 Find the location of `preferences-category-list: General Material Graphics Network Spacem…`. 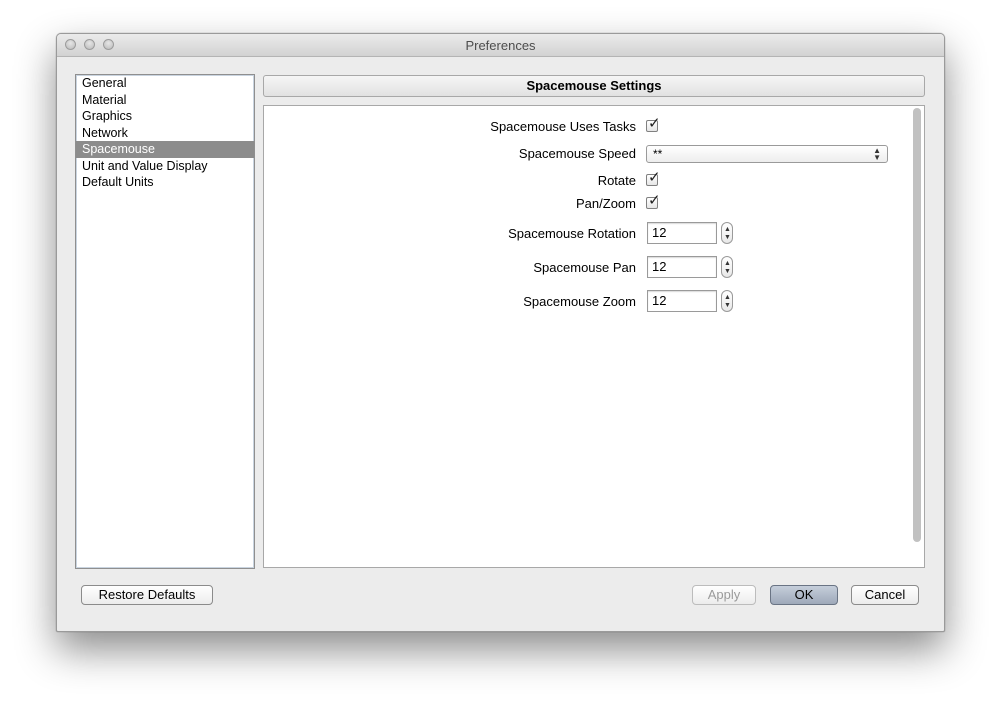

preferences-category-list: General Material Graphics Network Spacem… is located at coordinates (165, 321).